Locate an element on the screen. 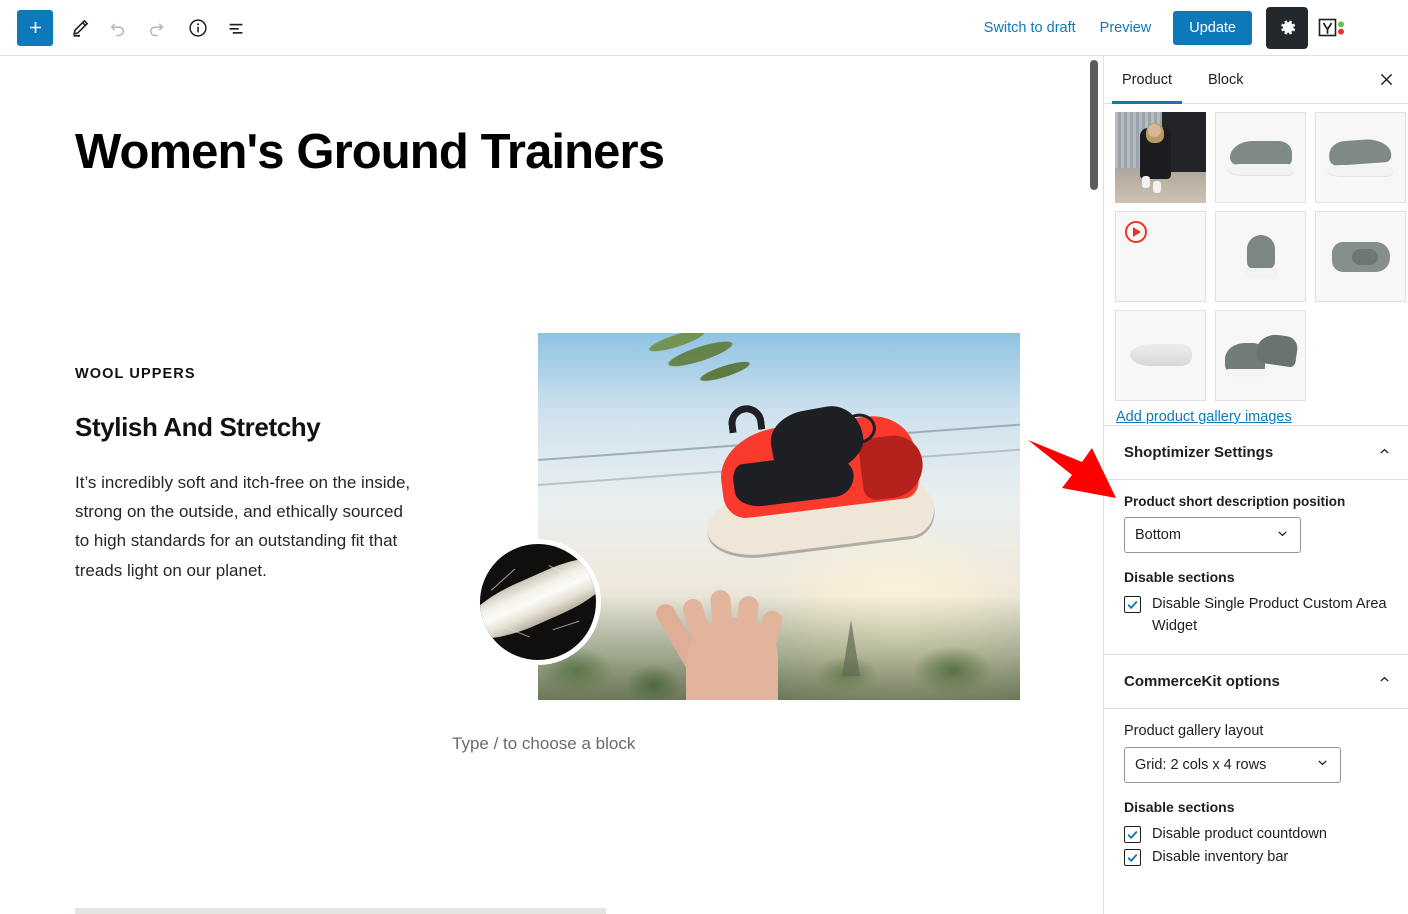 The image size is (1408, 914). hero-product-image is located at coordinates (779, 516).